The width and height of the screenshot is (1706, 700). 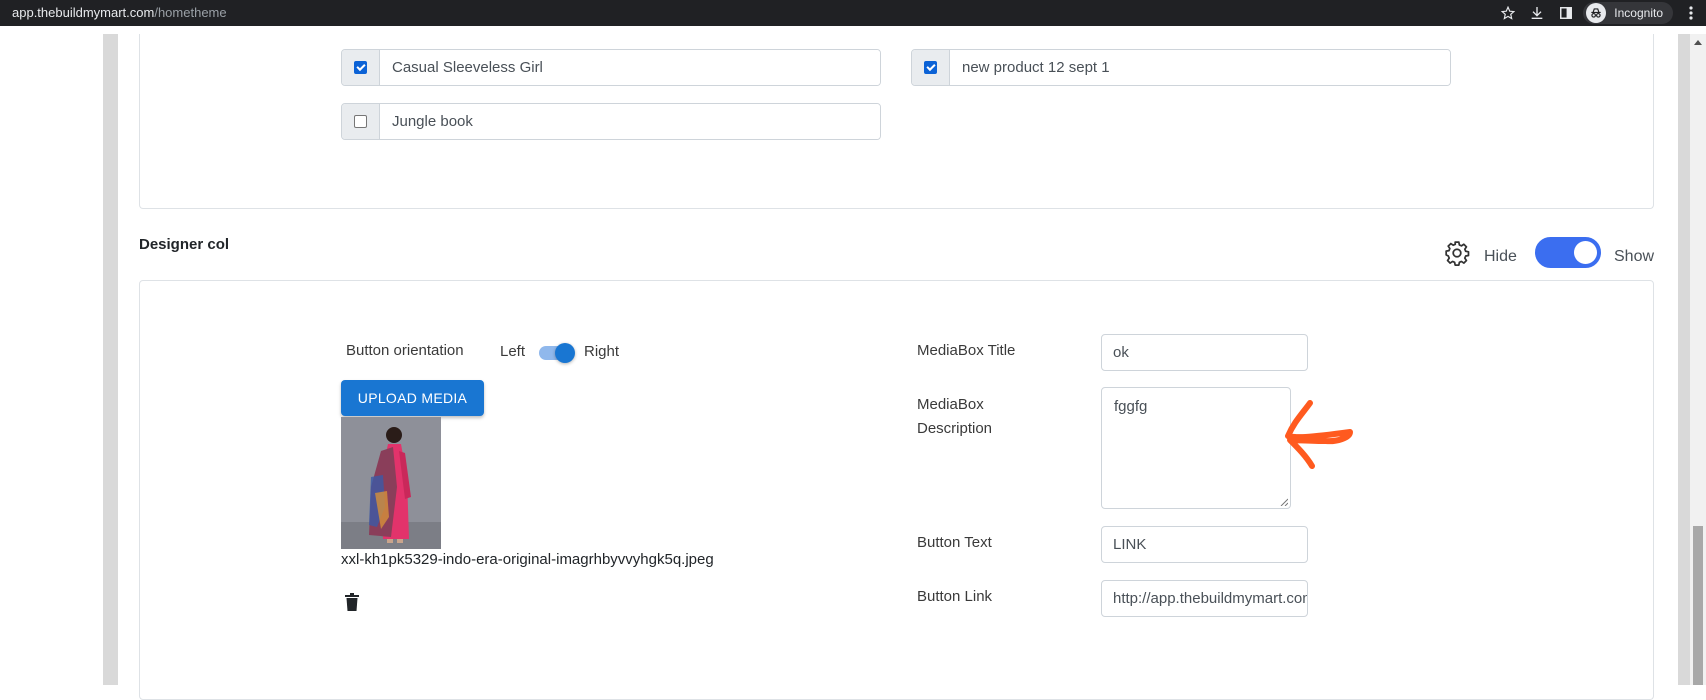 I want to click on button-orientation-switch, so click(x=557, y=353).